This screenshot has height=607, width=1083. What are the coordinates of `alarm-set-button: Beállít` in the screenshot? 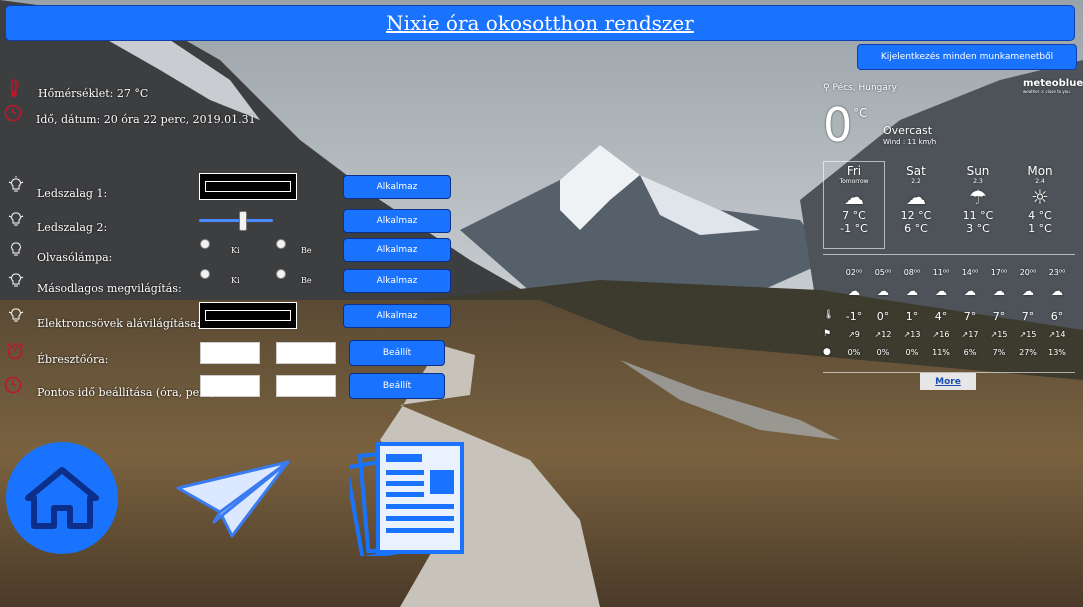 It's located at (397, 353).